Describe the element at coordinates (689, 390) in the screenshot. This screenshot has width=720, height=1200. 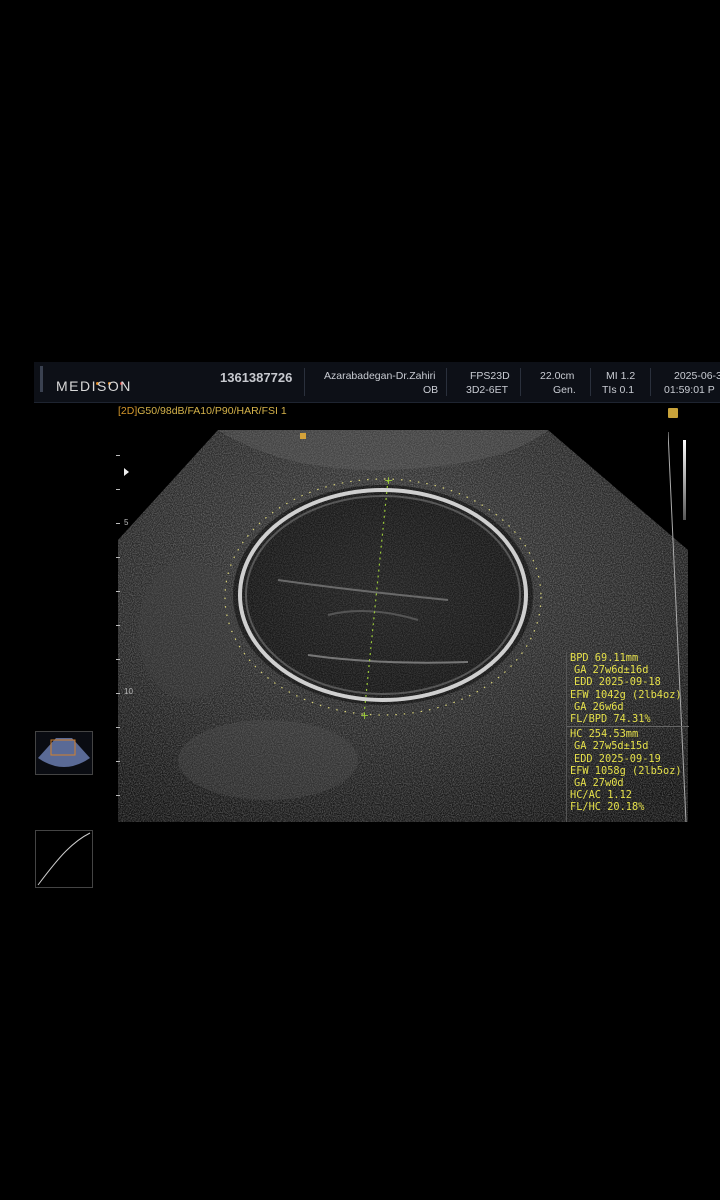
I see `exam-time: 01:59:01 P` at that location.